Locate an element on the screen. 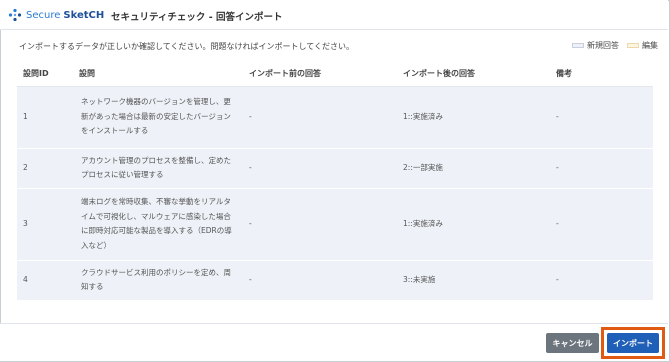 The width and height of the screenshot is (670, 362). logo-text-secure: Secure is located at coordinates (43, 15).